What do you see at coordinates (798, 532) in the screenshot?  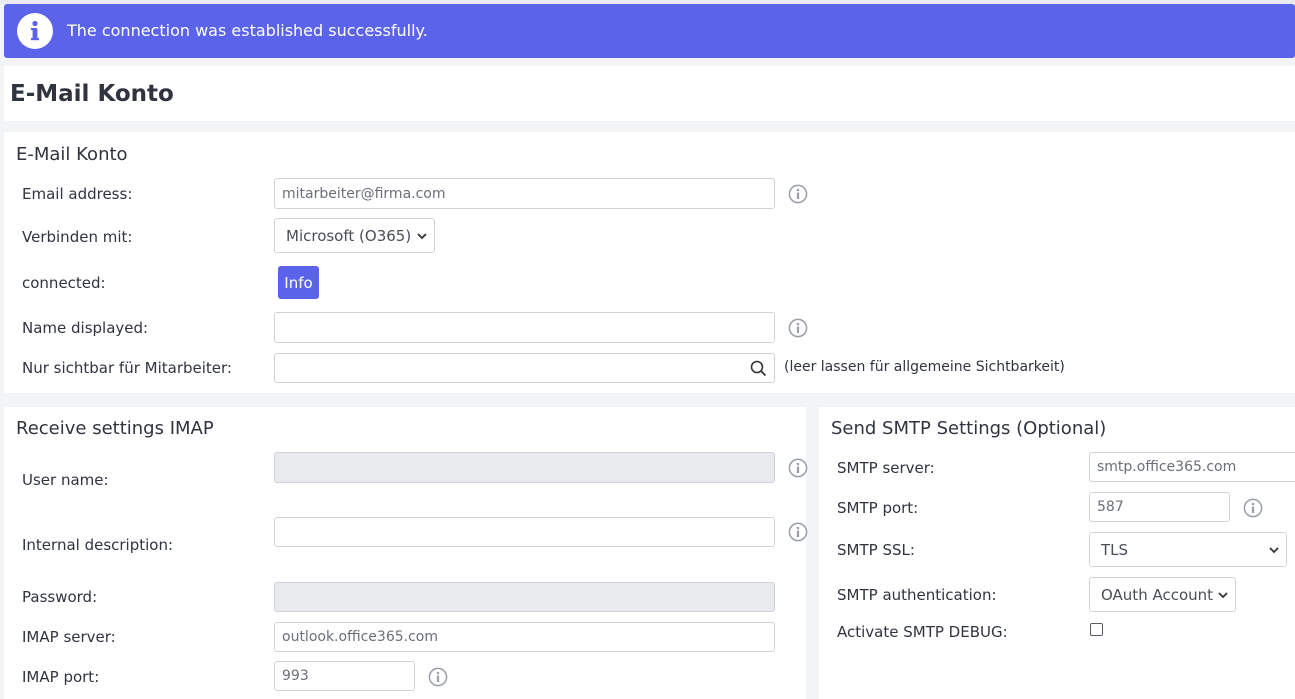 I see `imap-desc-help-icon` at bounding box center [798, 532].